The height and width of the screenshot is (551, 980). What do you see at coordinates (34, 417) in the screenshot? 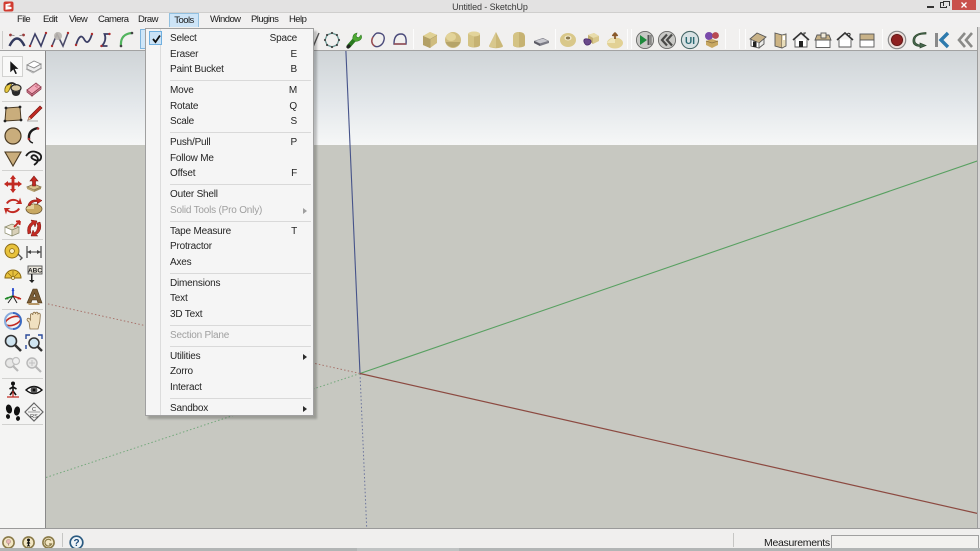
I see `svg-text: RS` at bounding box center [34, 417].